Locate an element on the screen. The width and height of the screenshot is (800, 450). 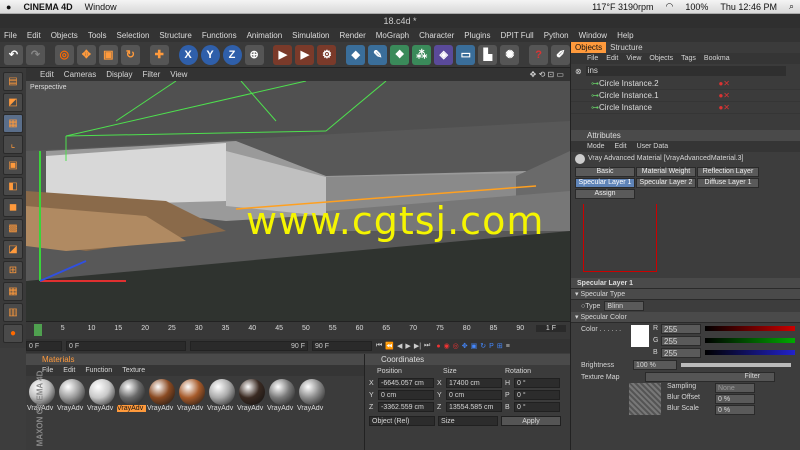
position-field: -6645.057 cm is located at coordinates (406, 383).